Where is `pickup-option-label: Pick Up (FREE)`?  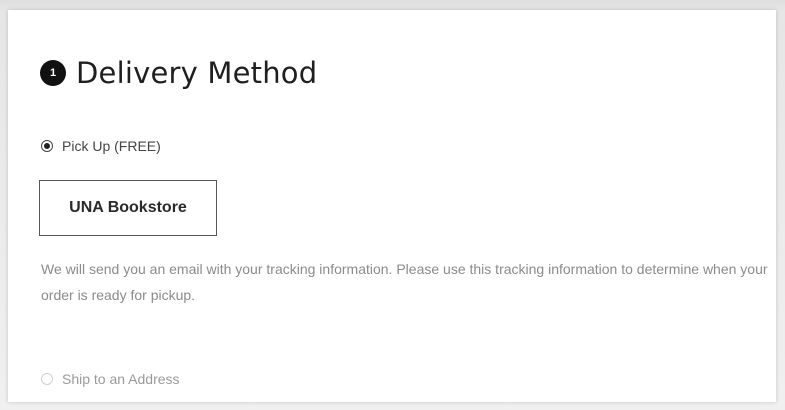
pickup-option-label: Pick Up (FREE) is located at coordinates (111, 146).